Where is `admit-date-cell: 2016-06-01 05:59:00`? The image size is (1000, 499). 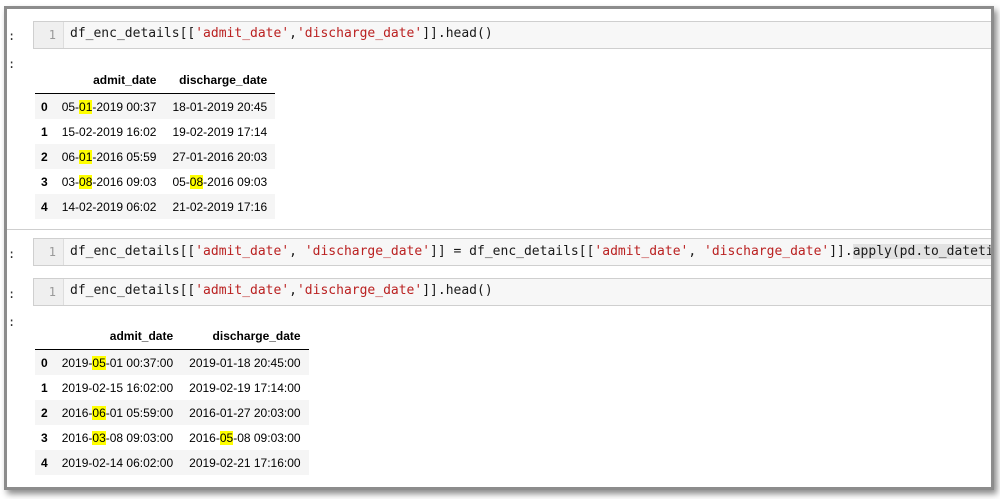 admit-date-cell: 2016-06-01 05:59:00 is located at coordinates (117, 412).